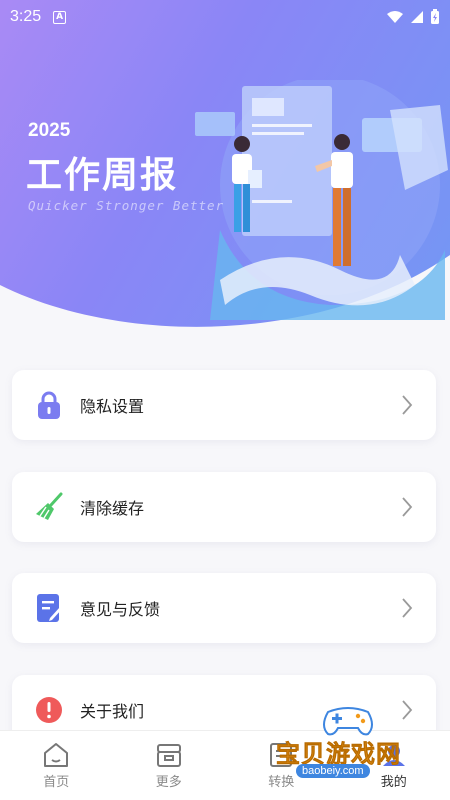 This screenshot has width=450, height=800. Describe the element at coordinates (224, 507) in the screenshot. I see `menu-item-clear-cache: 清除缓存` at that location.